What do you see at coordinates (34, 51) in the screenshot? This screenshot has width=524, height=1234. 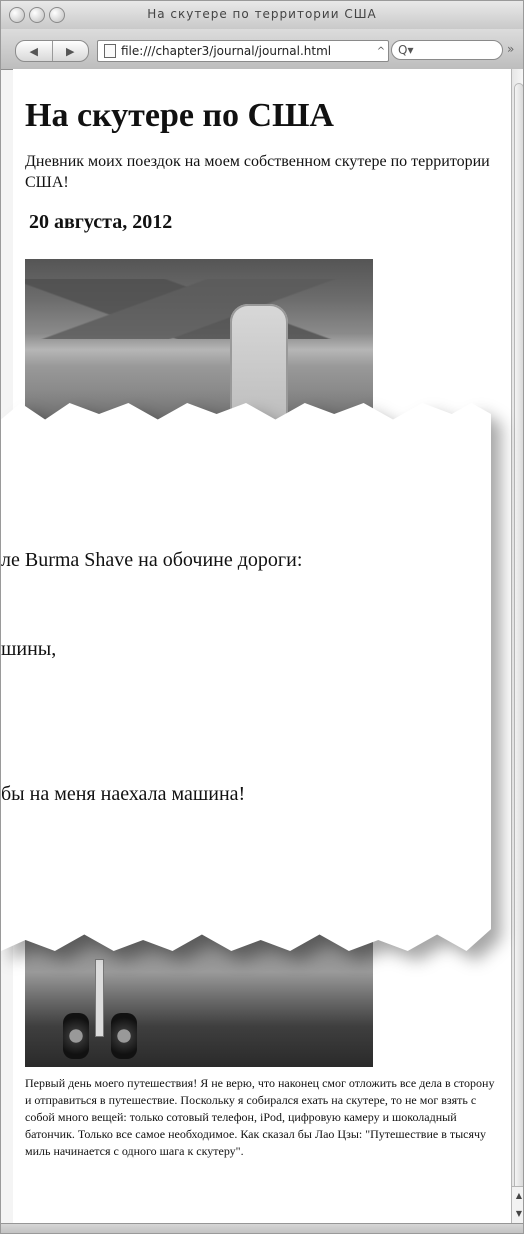 I see `back-button: ◀` at bounding box center [34, 51].